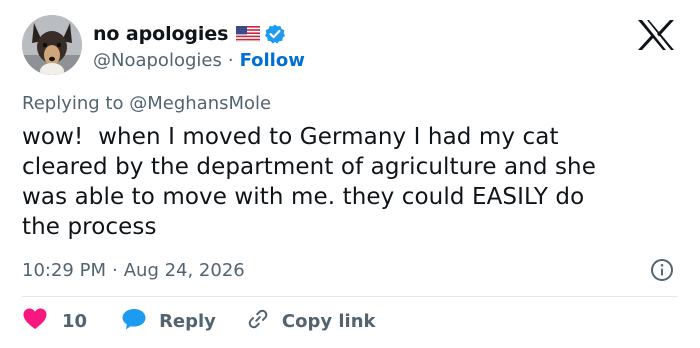  Describe the element at coordinates (64, 270) in the screenshot. I see `tweet-time: 10:29 PM` at that location.